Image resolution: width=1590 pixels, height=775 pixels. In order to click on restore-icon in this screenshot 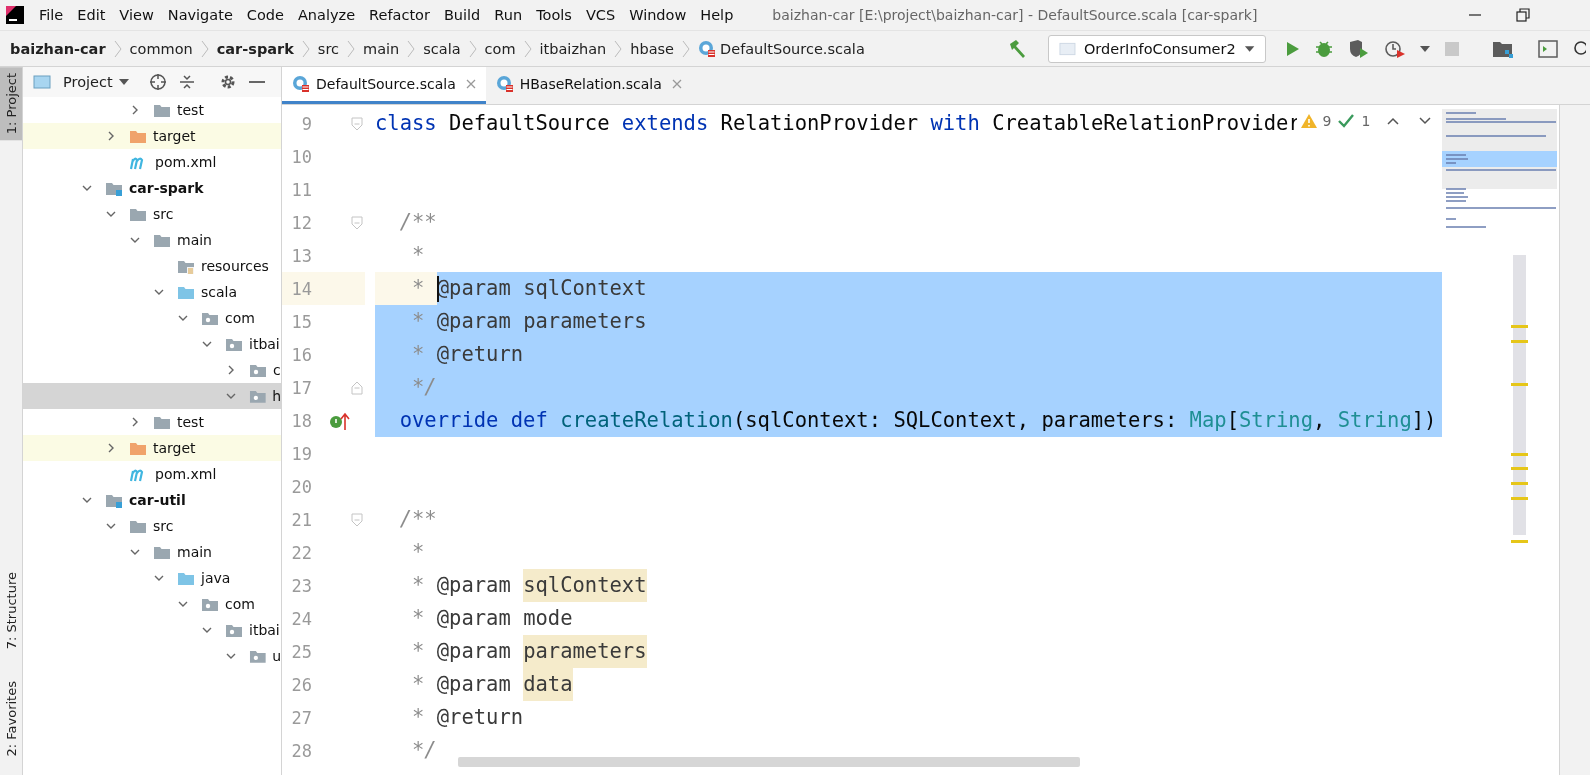, I will do `click(1523, 15)`.